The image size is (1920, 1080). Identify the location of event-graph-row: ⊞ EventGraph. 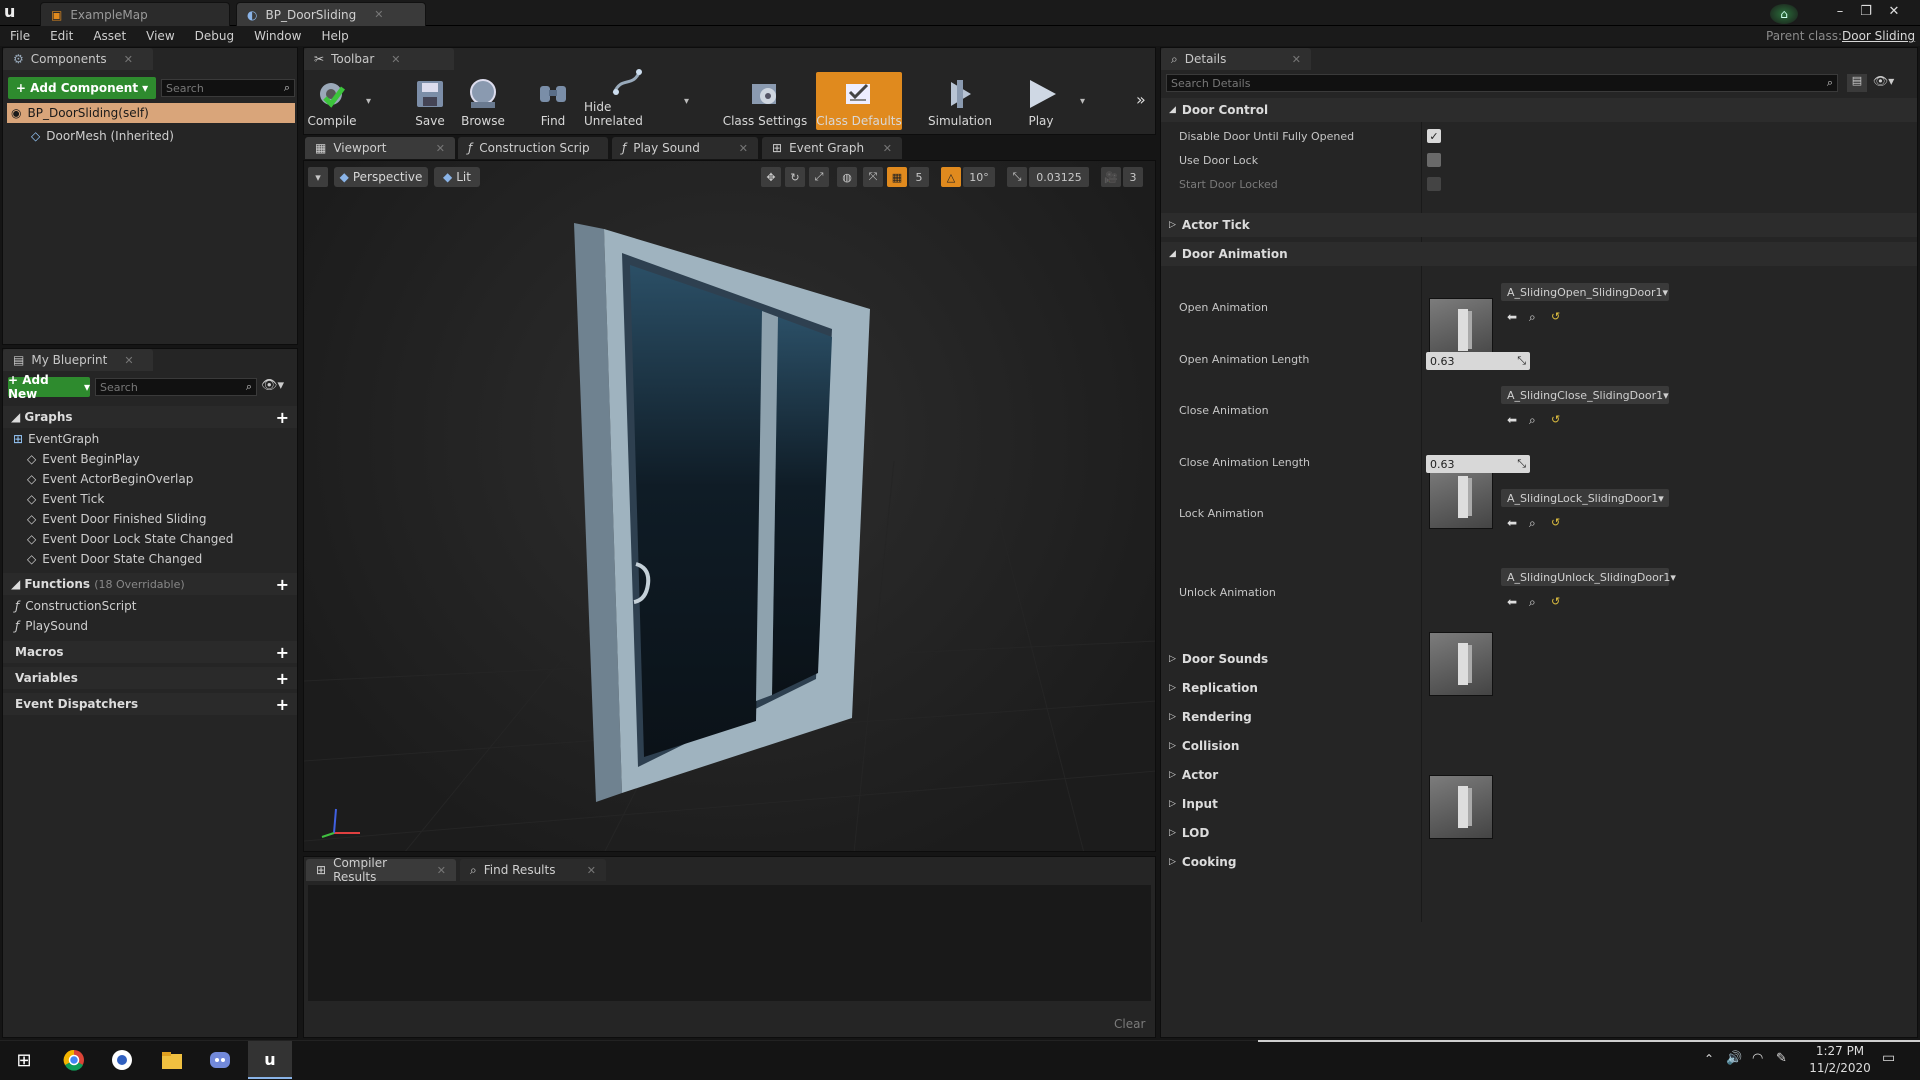
(56, 439).